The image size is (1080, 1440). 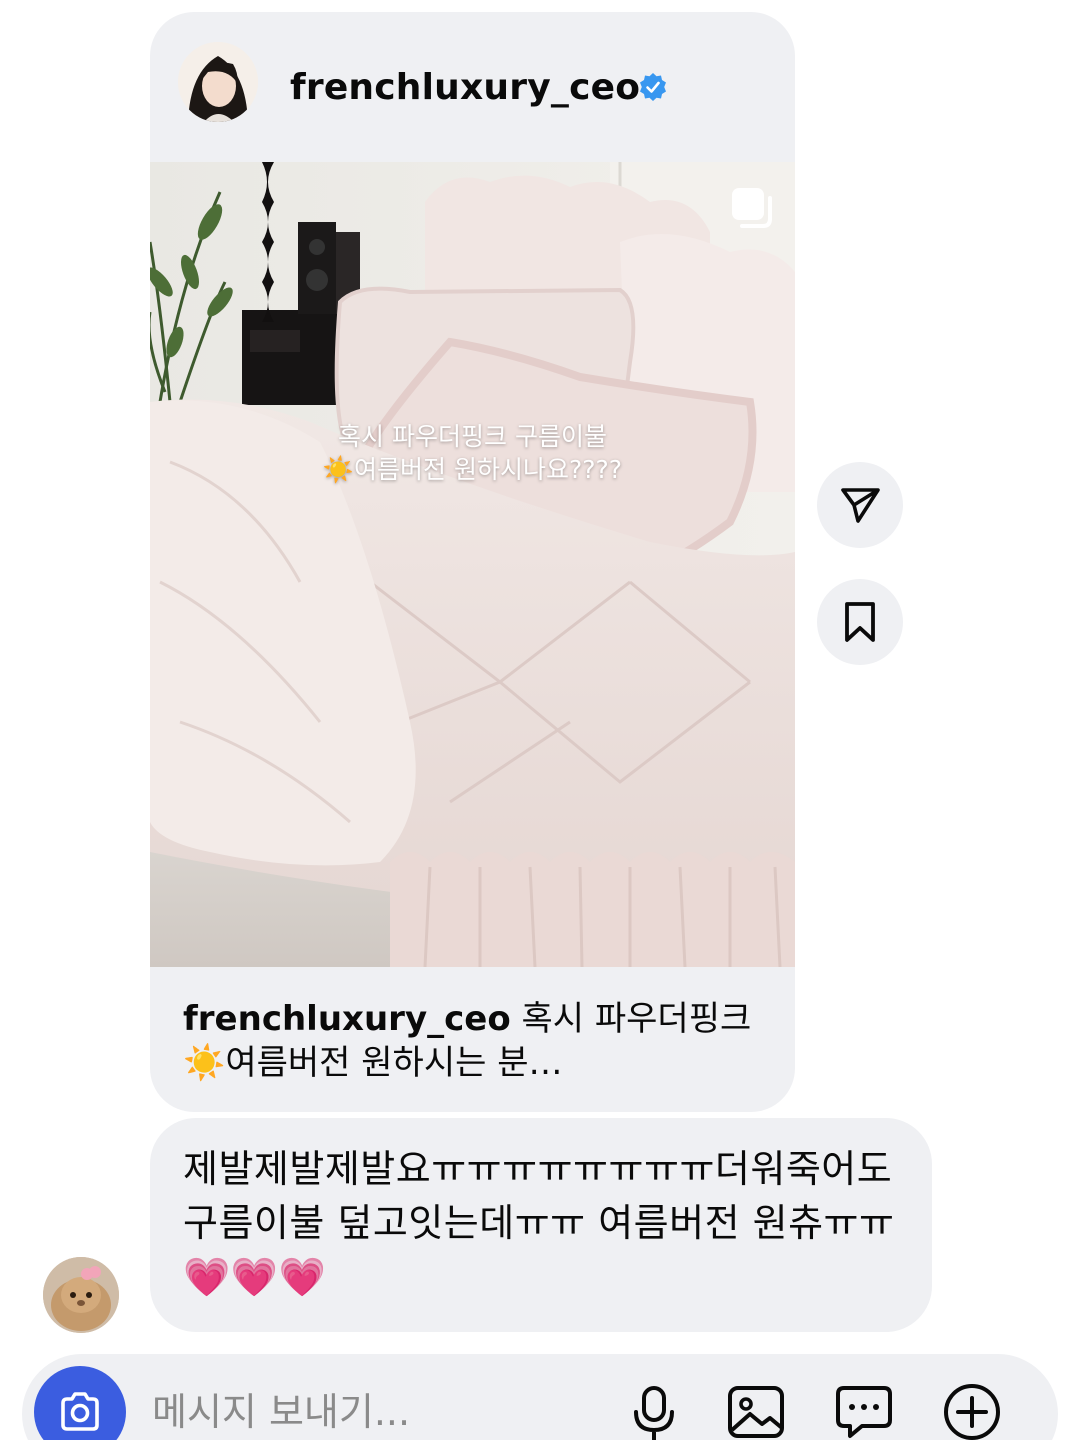 I want to click on plus-circle-icon, so click(x=972, y=1410).